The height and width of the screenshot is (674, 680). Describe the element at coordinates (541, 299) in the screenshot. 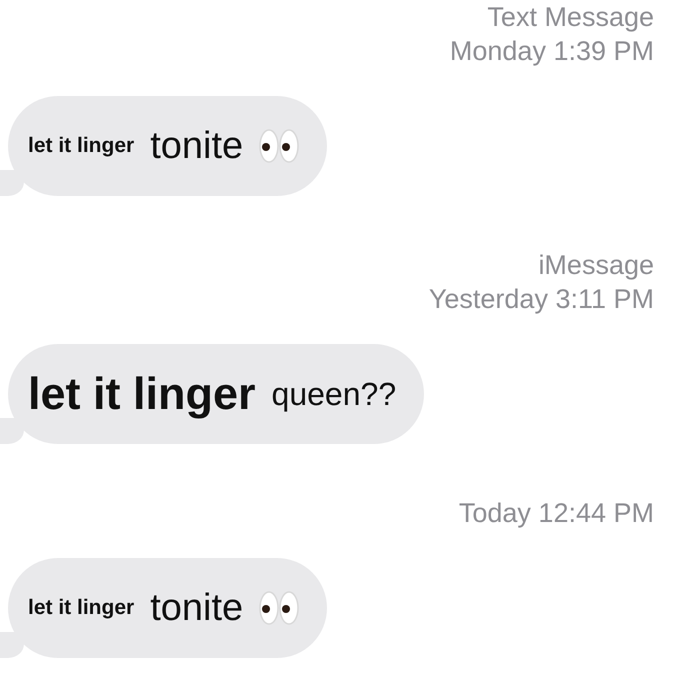

I see `timestamp: Yesterday 3:11 PM` at that location.